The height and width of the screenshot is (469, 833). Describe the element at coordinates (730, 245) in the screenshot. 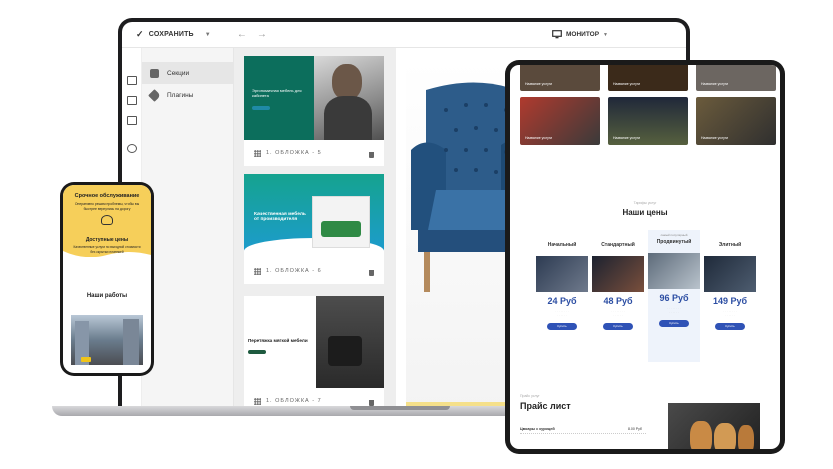

I see `plan-name: Элитный` at that location.